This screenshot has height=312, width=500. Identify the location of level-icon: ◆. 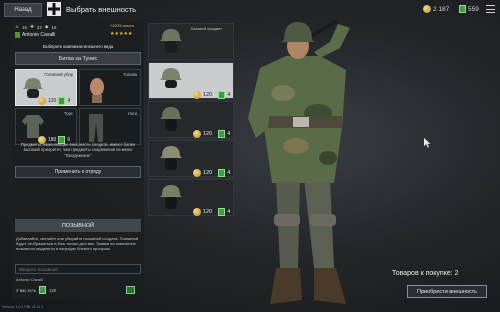
(46, 26).